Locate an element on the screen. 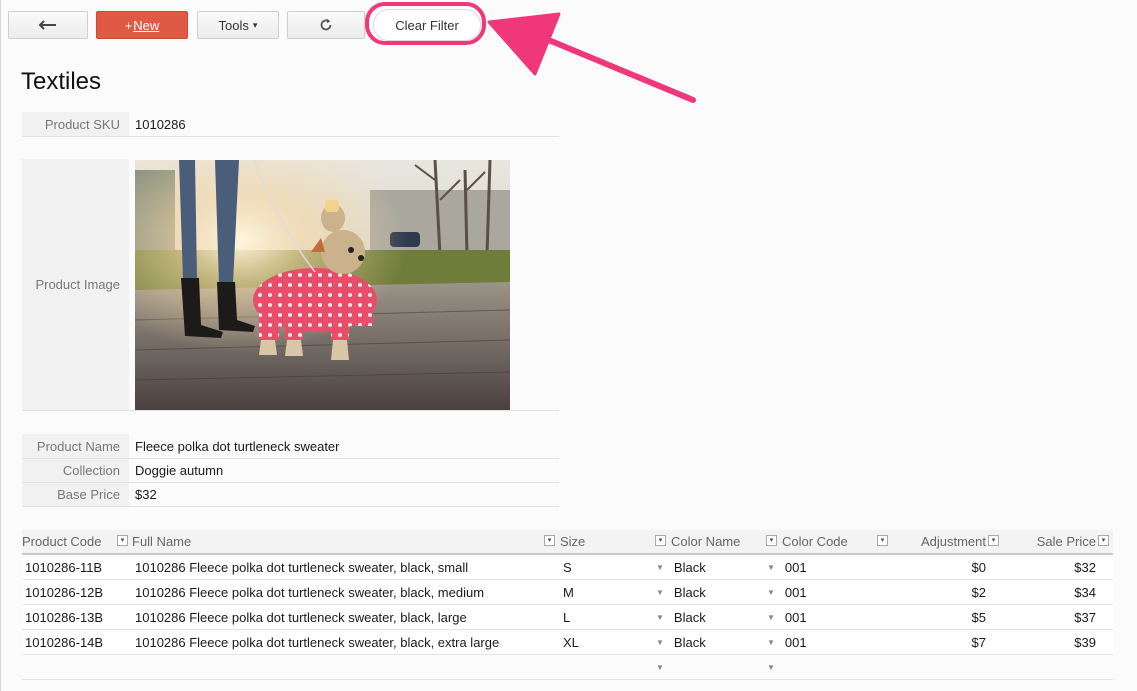 The width and height of the screenshot is (1137, 691). header-color-name: Color Name is located at coordinates (705, 541).